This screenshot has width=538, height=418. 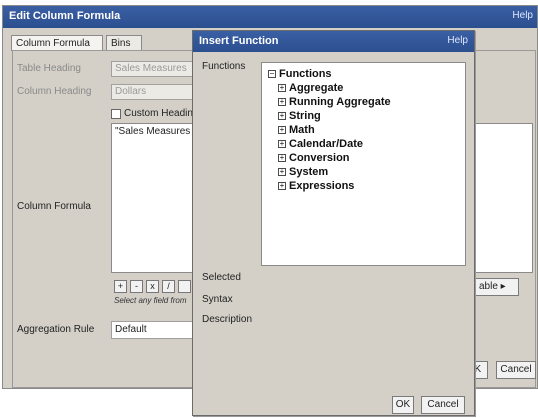 I want to click on multiply-operator-button: x, so click(x=152, y=286).